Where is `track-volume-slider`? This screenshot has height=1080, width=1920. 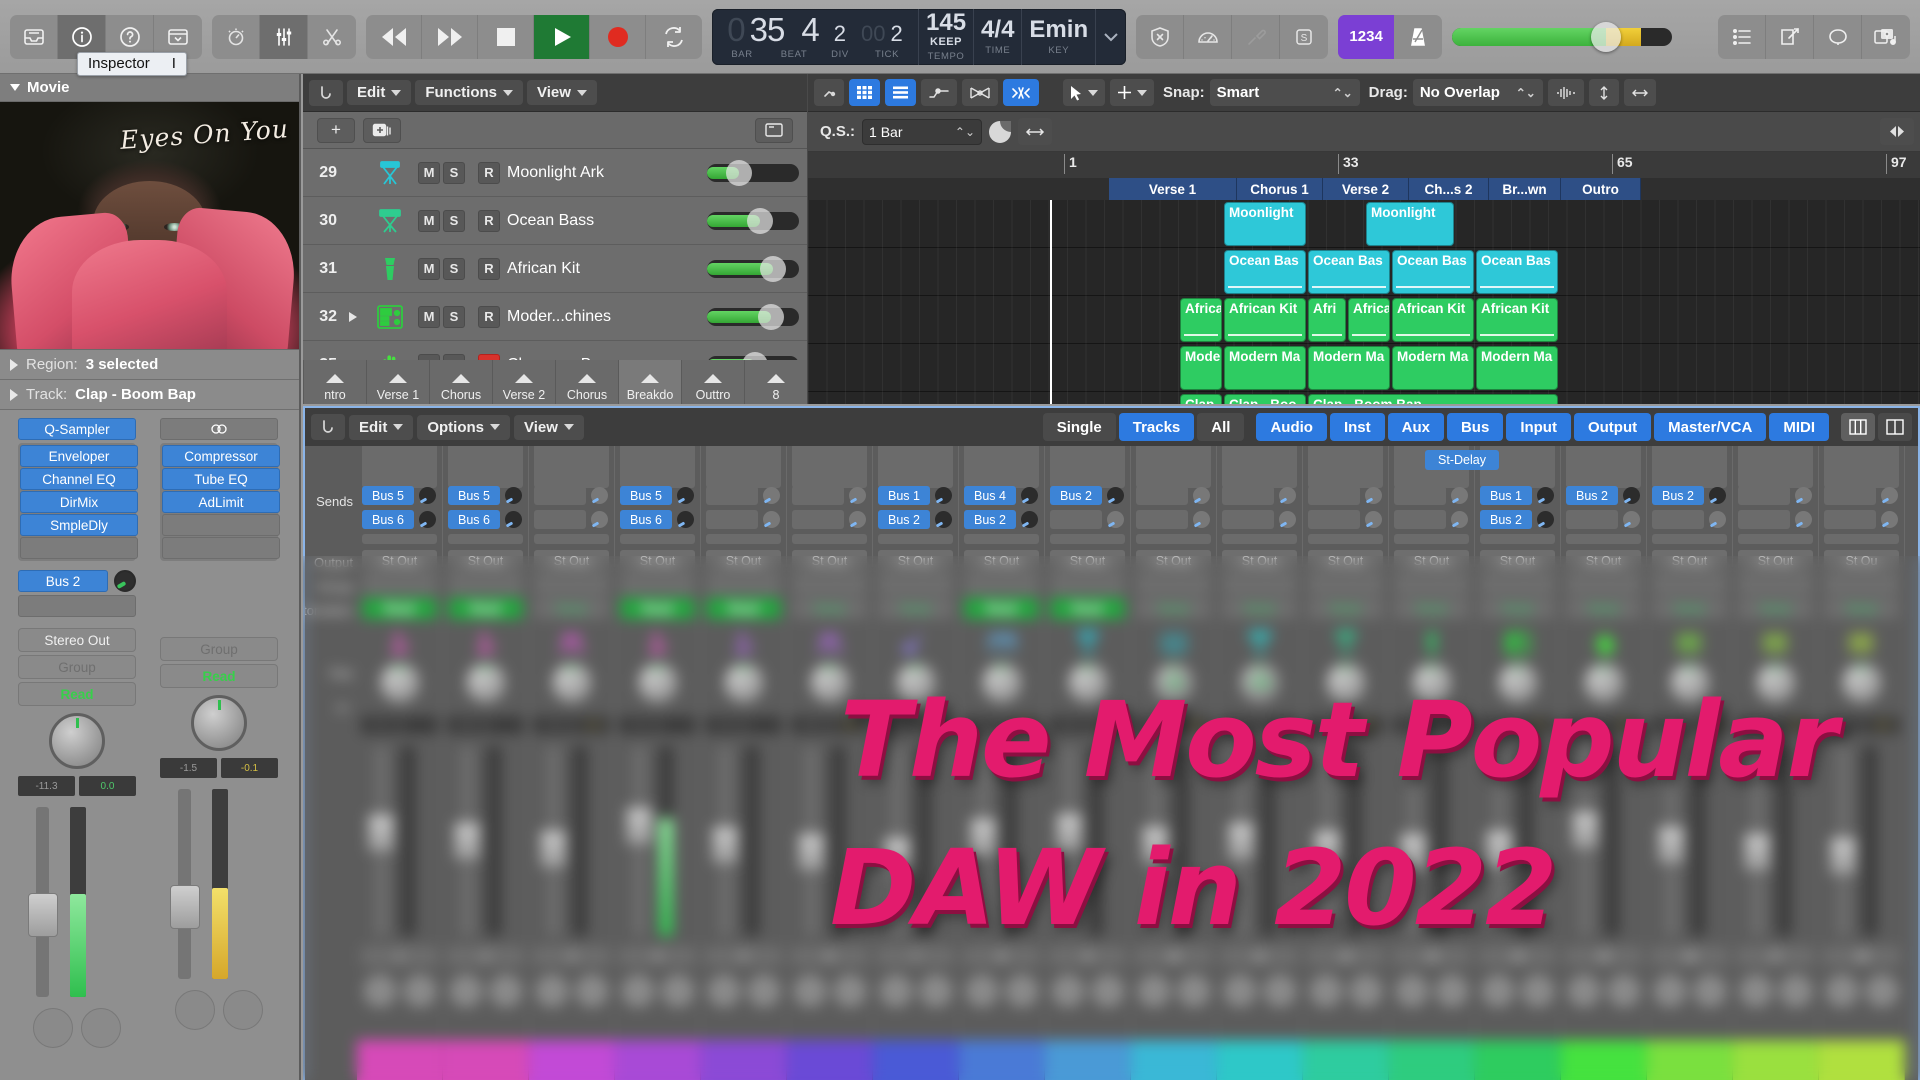 track-volume-slider is located at coordinates (753, 172).